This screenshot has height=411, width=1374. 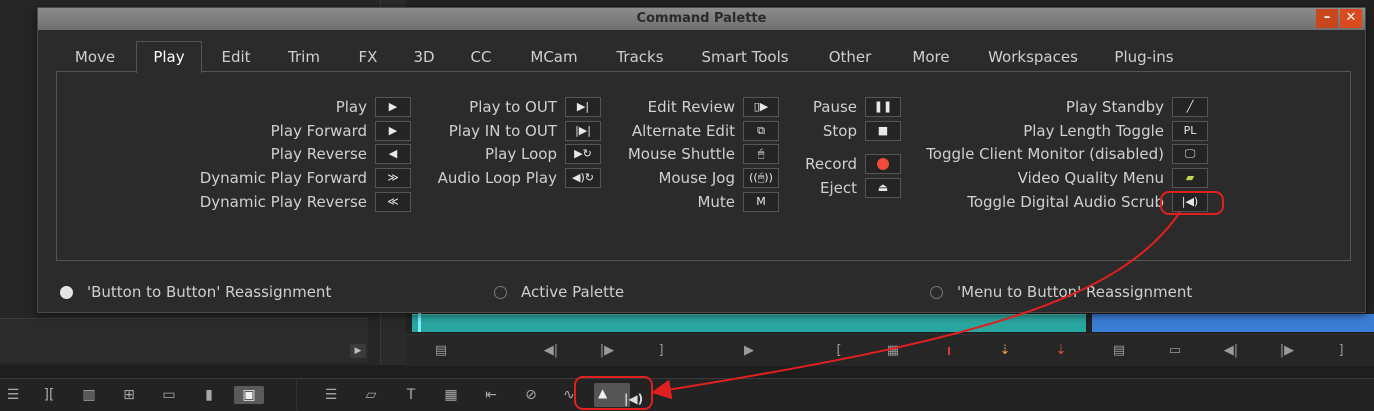 What do you see at coordinates (331, 395) in the screenshot?
I see `settings-sliders-icon: ☰` at bounding box center [331, 395].